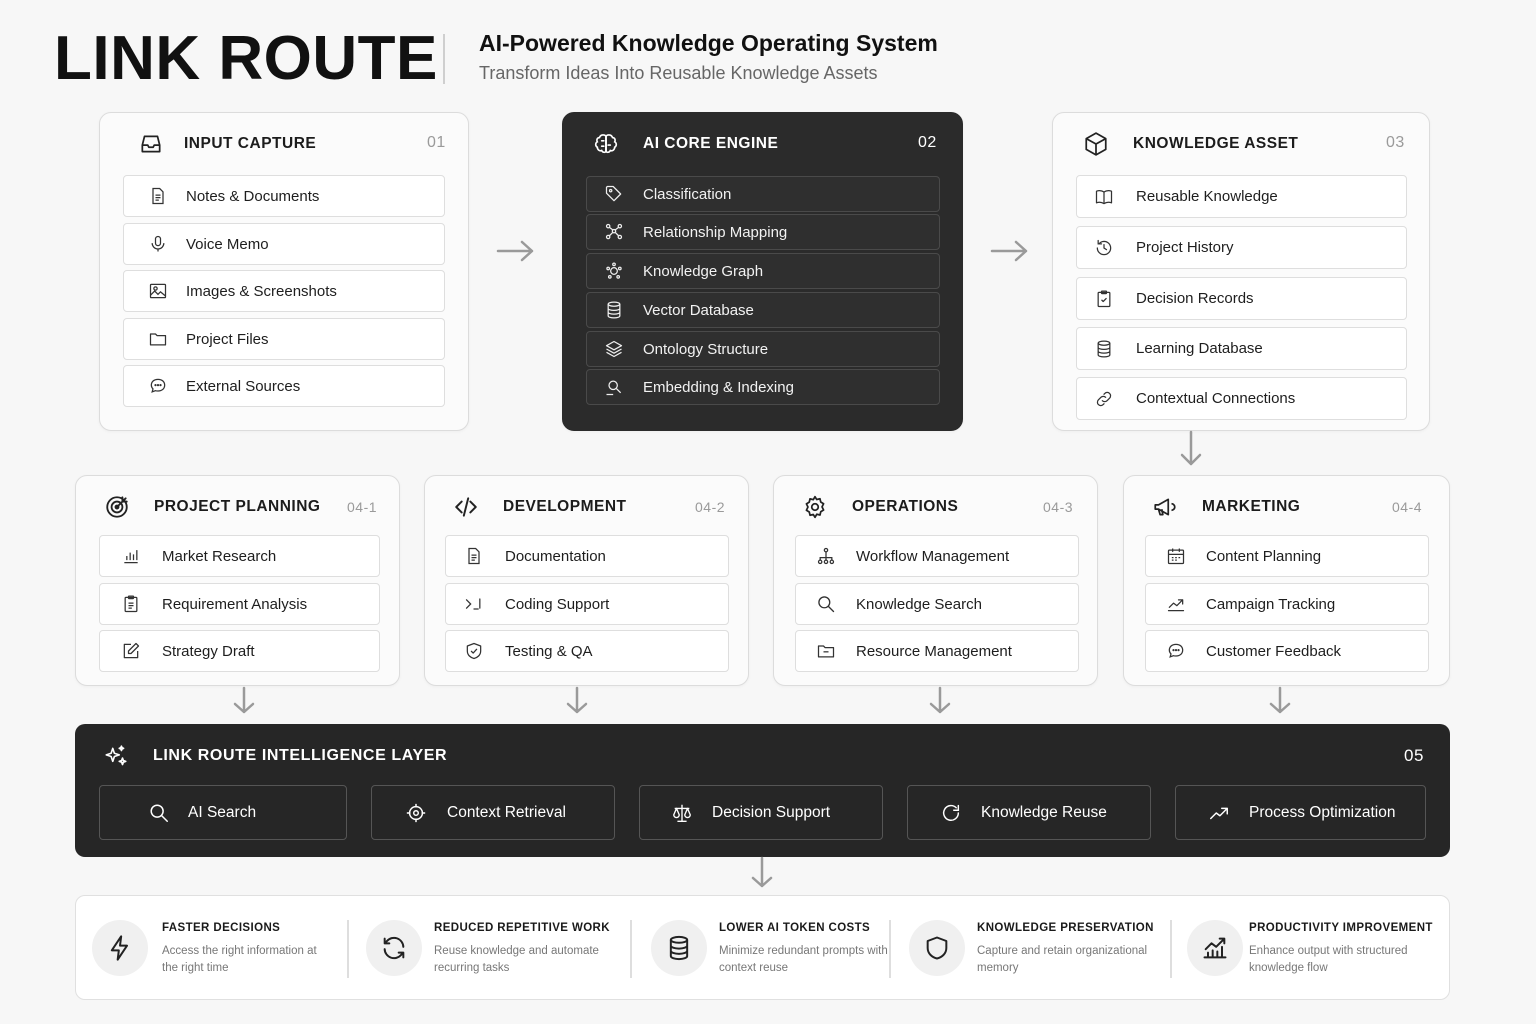  Describe the element at coordinates (698, 310) in the screenshot. I see `core-item-label: Vector Database` at that location.